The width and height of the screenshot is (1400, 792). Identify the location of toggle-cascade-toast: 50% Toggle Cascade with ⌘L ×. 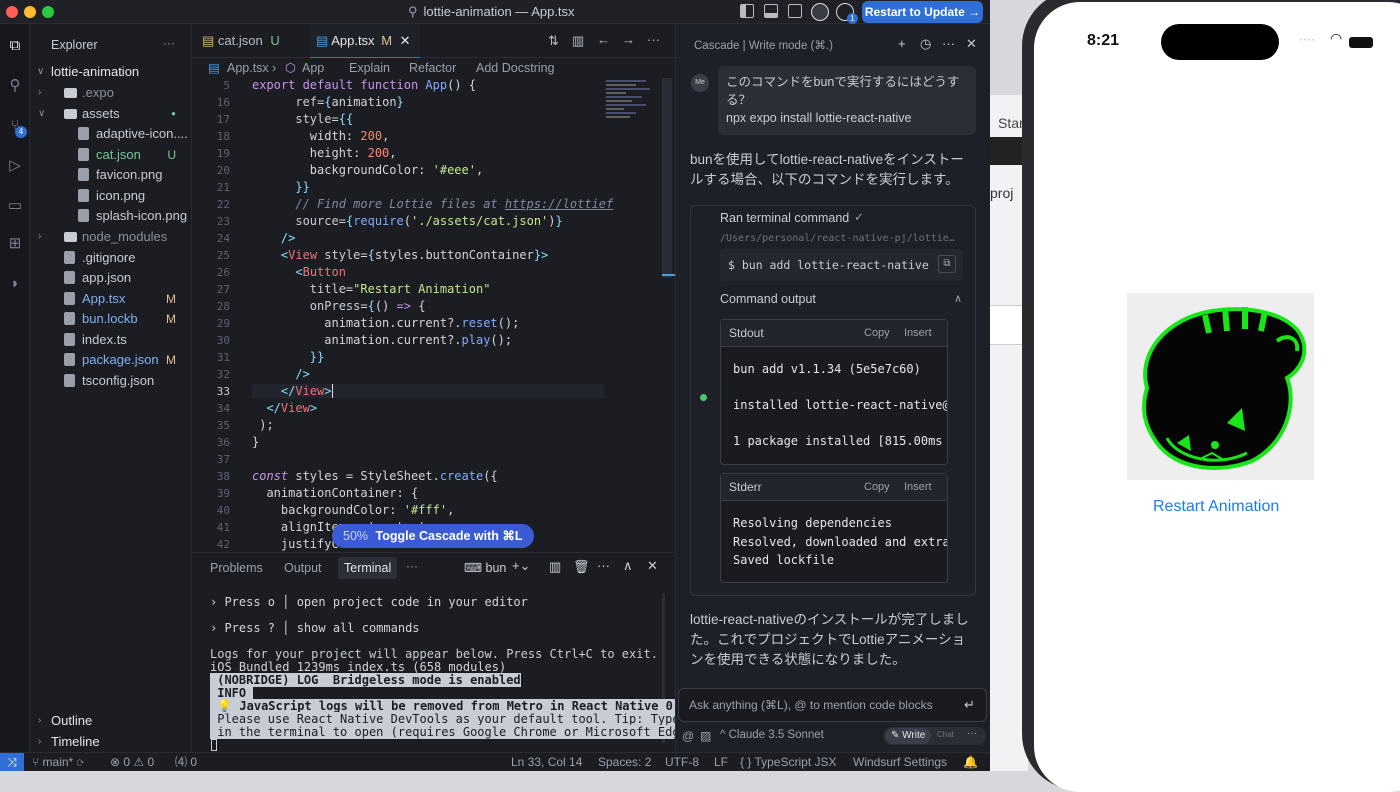
(433, 545).